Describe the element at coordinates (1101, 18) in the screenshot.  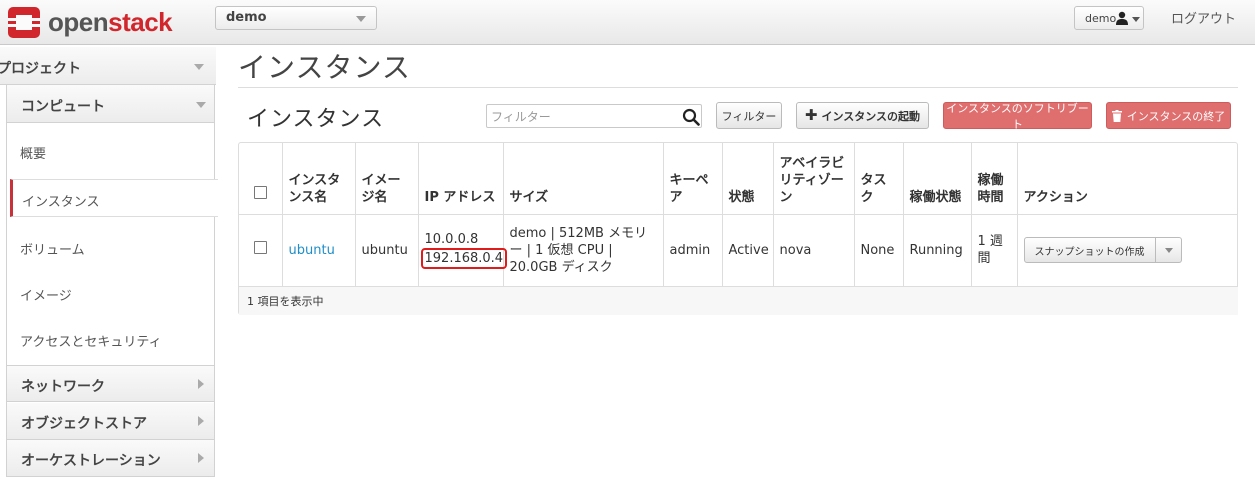
I see `user-name: demo` at that location.